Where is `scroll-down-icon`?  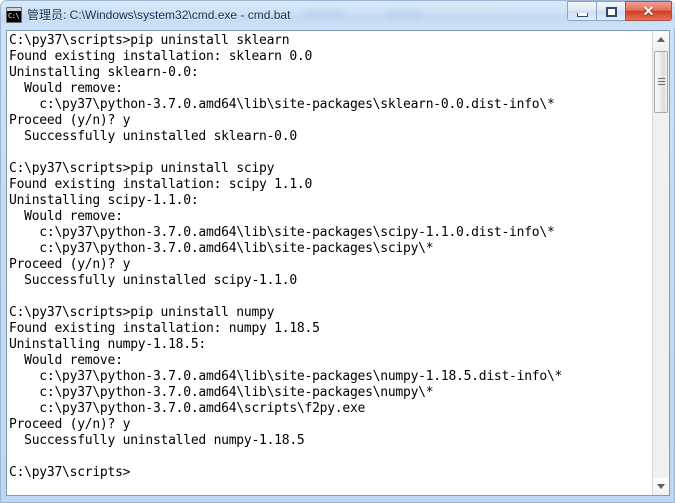 scroll-down-icon is located at coordinates (661, 486).